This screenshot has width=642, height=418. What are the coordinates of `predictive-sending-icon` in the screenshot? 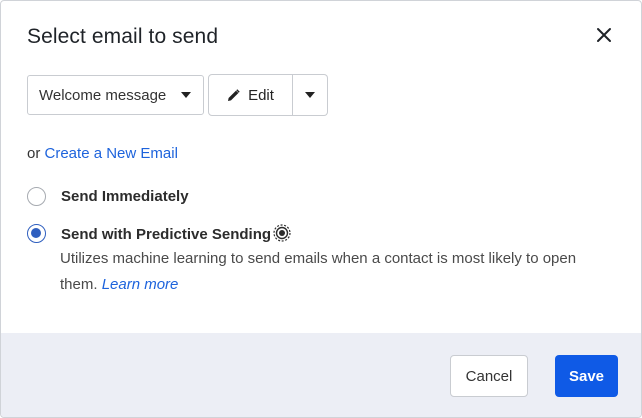 It's located at (282, 233).